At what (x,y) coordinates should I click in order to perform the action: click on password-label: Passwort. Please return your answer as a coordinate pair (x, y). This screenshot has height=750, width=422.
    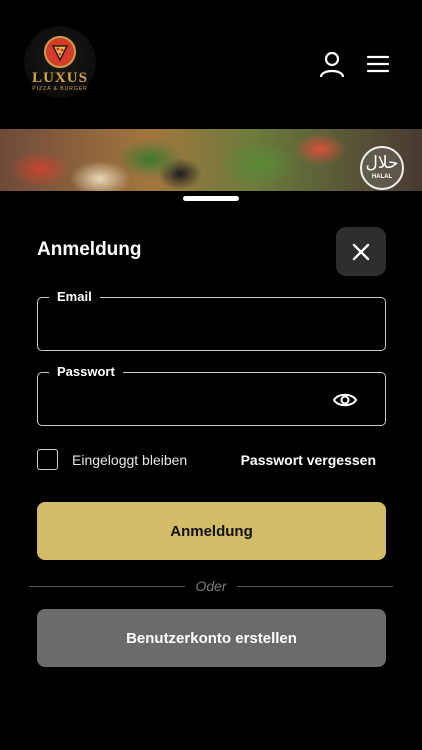
    Looking at the image, I should click on (86, 372).